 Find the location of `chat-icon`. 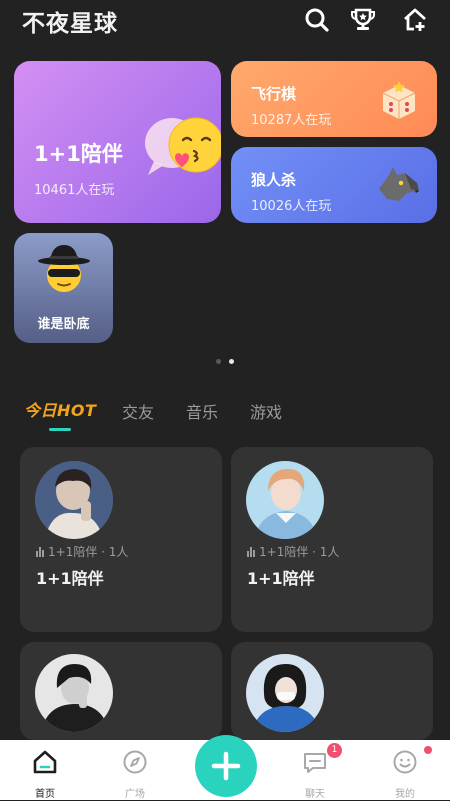

chat-icon is located at coordinates (315, 763).